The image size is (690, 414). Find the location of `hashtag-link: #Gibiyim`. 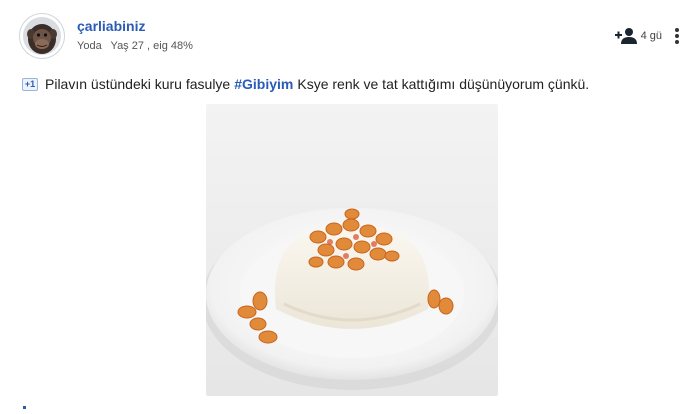

hashtag-link: #Gibiyim is located at coordinates (263, 84).